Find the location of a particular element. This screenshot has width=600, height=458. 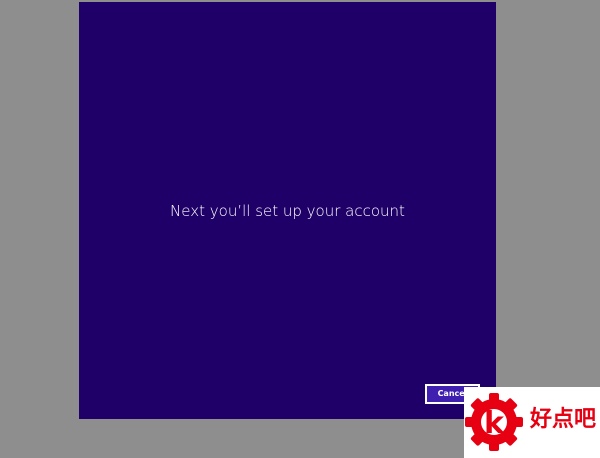

setup-message: Next you’ll set up your account is located at coordinates (287, 211).